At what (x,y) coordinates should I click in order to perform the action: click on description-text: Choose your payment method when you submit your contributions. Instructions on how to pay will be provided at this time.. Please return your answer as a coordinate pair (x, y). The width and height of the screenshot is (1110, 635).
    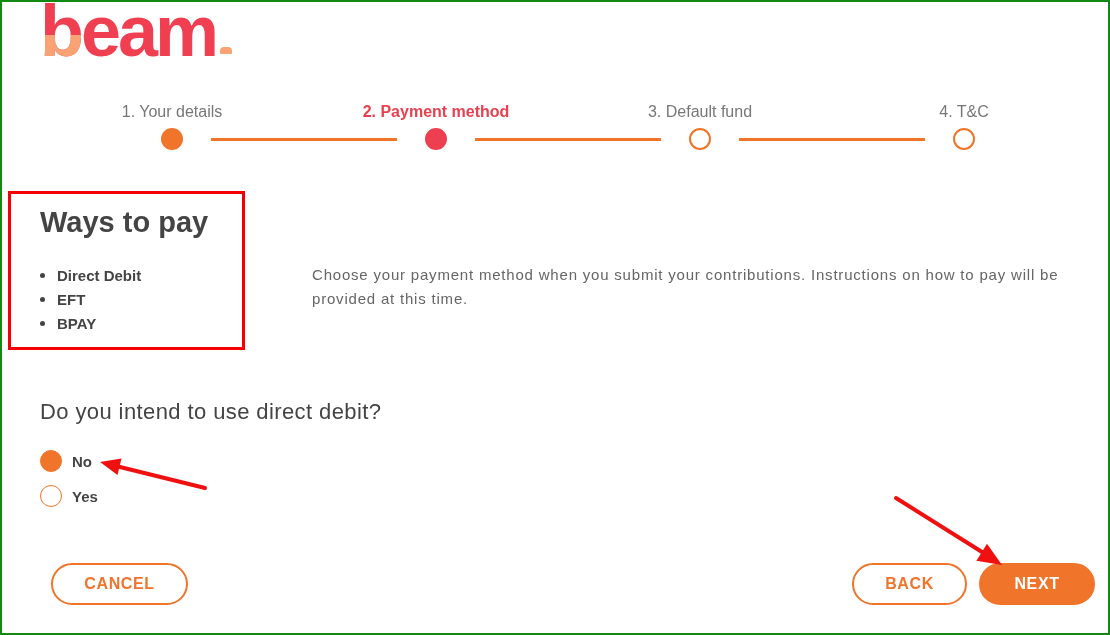
    Looking at the image, I should click on (686, 287).